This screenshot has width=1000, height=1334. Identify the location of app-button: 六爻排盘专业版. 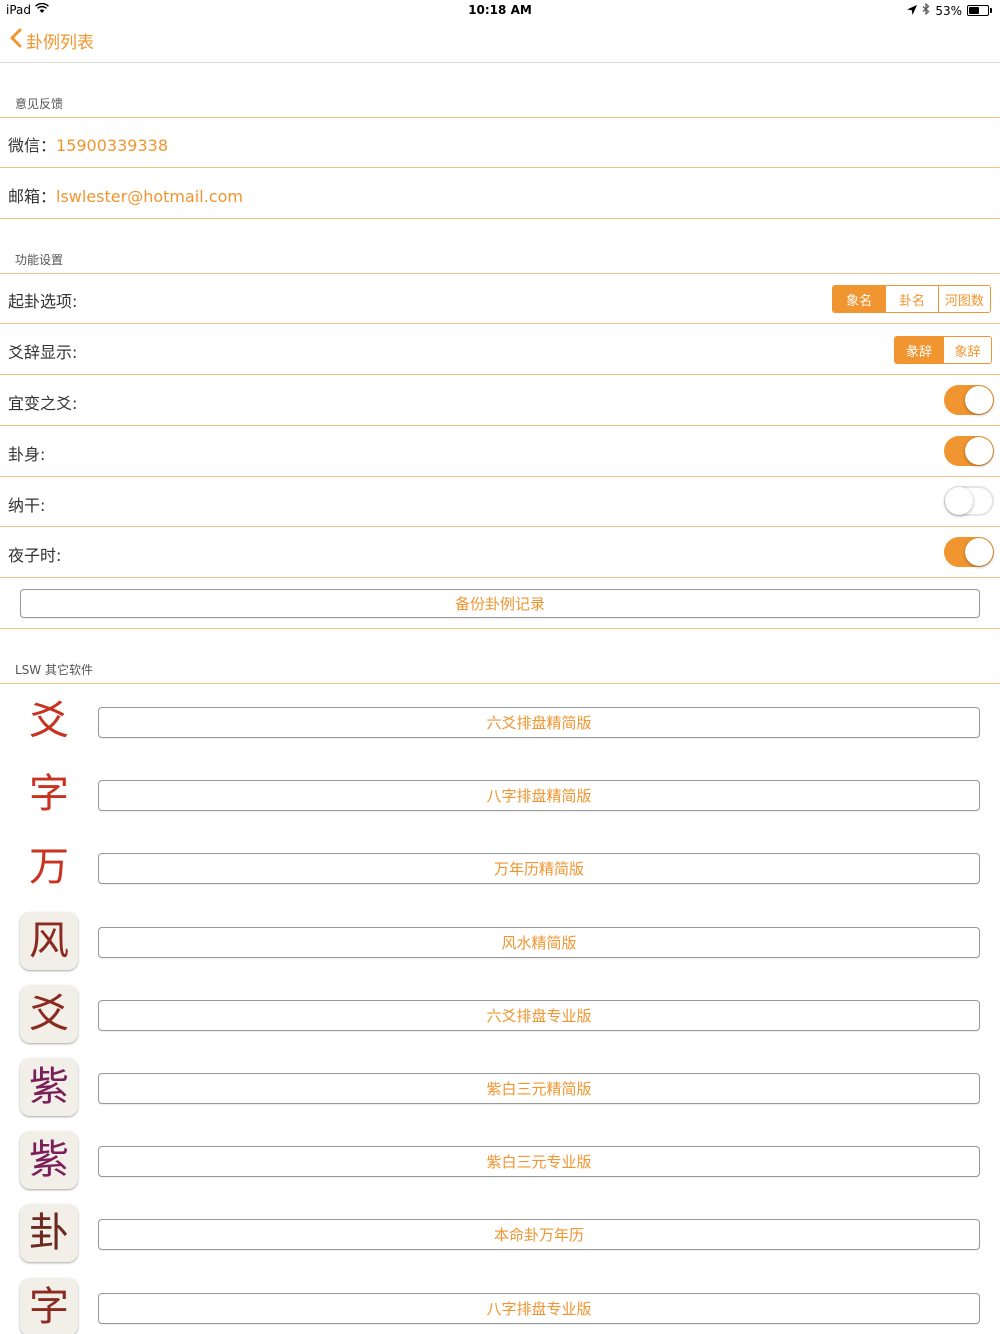
(539, 1015).